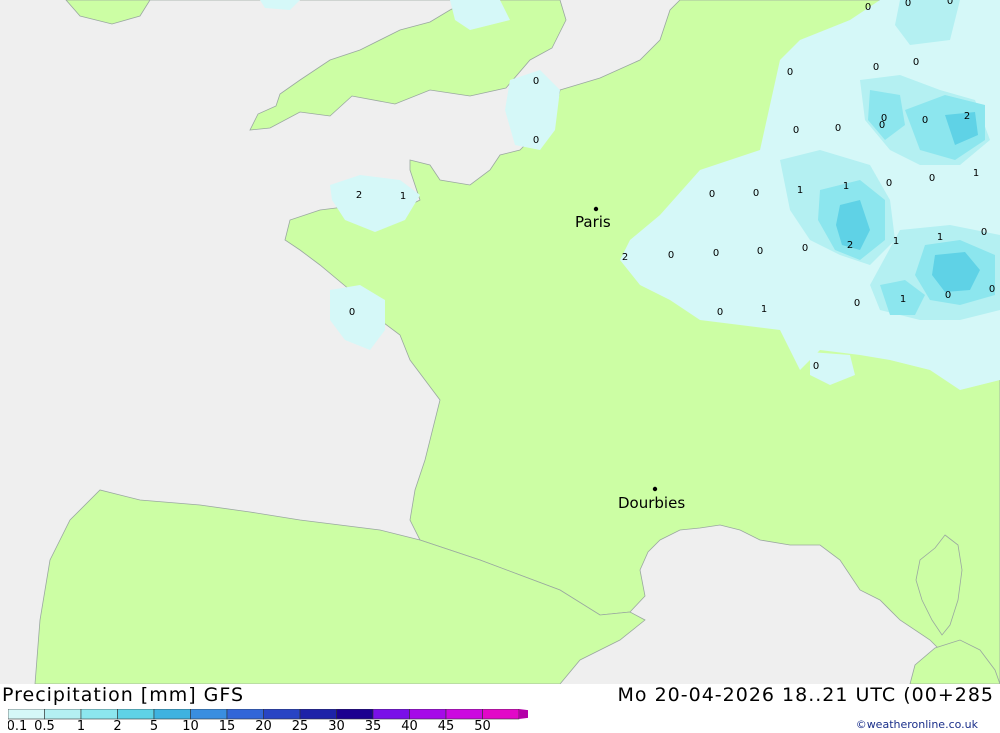 The width and height of the screenshot is (1000, 733). Describe the element at coordinates (805, 695) in the screenshot. I see `map-datetime: Mo 20-04-2026 18..21 UTC (00+285` at that location.